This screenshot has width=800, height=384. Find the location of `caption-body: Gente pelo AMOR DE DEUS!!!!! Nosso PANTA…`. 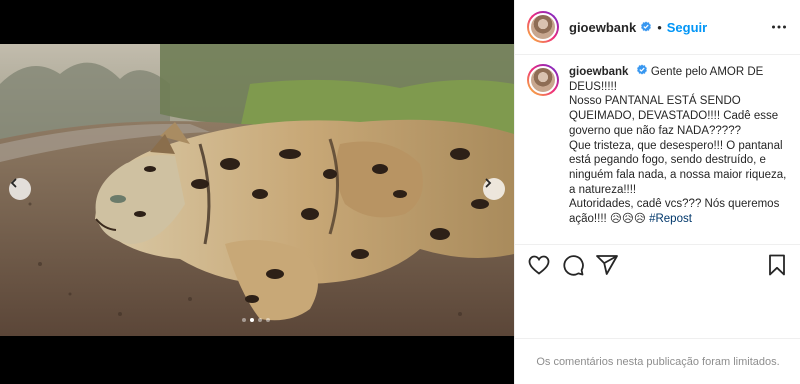

caption-body: Gente pelo AMOR DE DEUS!!!!! Nosso PANTA… is located at coordinates (678, 146).